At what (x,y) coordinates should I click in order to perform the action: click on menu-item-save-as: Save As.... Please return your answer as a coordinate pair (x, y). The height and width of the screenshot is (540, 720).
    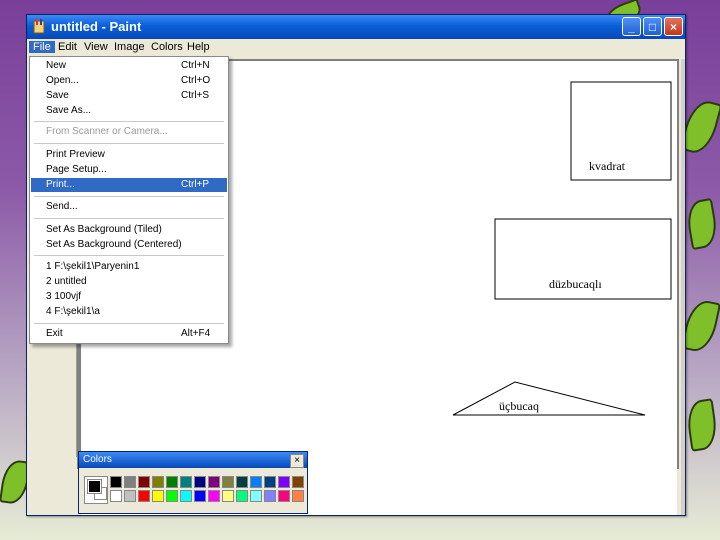
    Looking at the image, I should click on (129, 111).